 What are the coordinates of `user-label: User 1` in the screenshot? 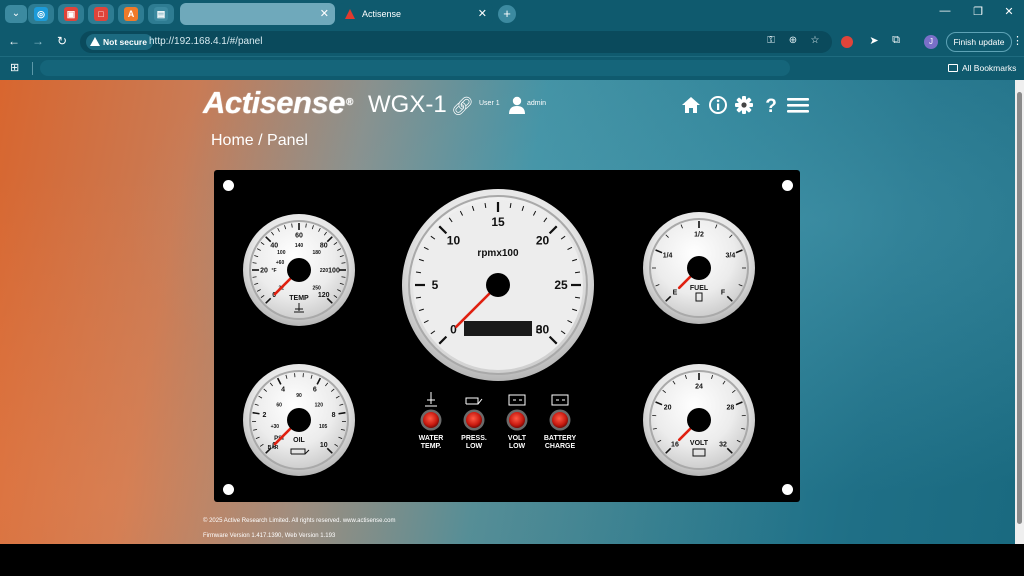 It's located at (489, 103).